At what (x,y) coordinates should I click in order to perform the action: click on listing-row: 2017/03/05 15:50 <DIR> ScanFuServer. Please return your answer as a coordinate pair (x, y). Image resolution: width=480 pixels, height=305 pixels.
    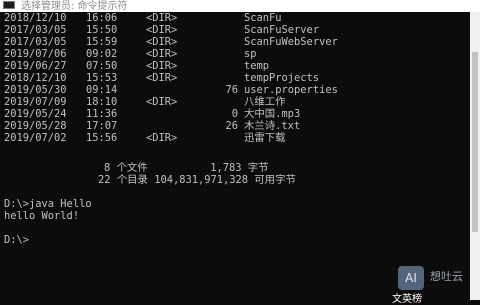
    Looking at the image, I should click on (235, 30).